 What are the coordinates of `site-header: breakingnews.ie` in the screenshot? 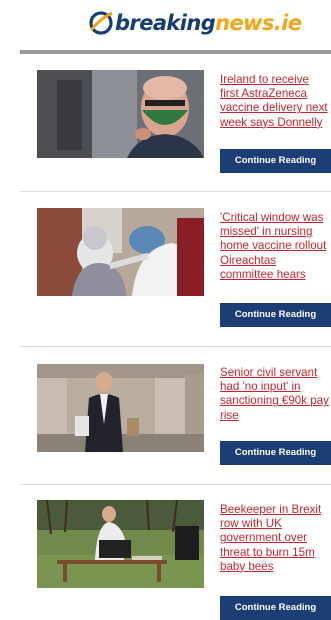 It's located at (165, 24).